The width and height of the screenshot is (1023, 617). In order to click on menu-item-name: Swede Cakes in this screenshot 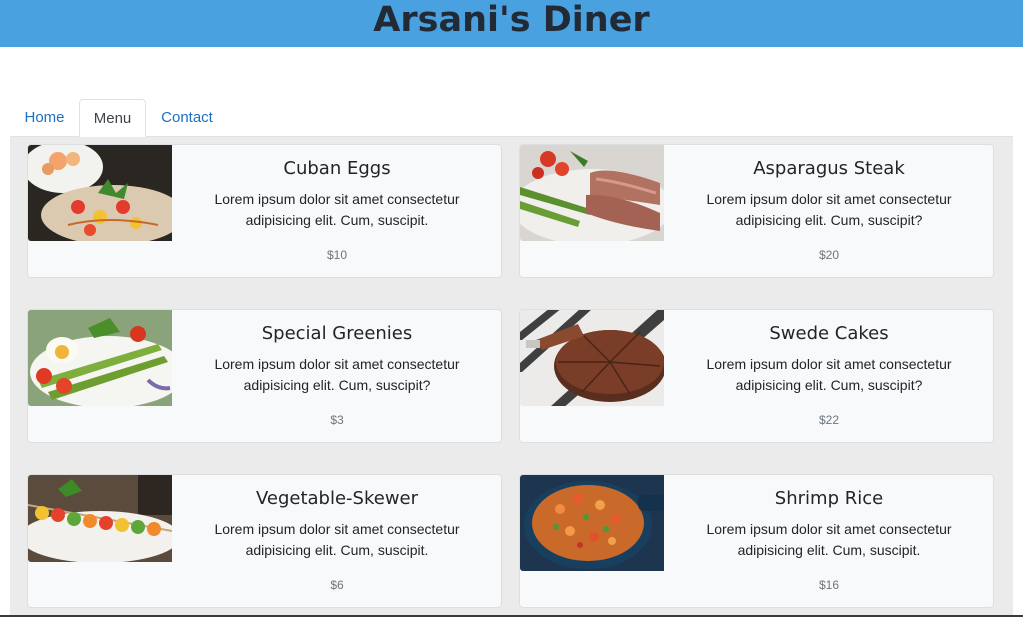, I will do `click(829, 333)`.